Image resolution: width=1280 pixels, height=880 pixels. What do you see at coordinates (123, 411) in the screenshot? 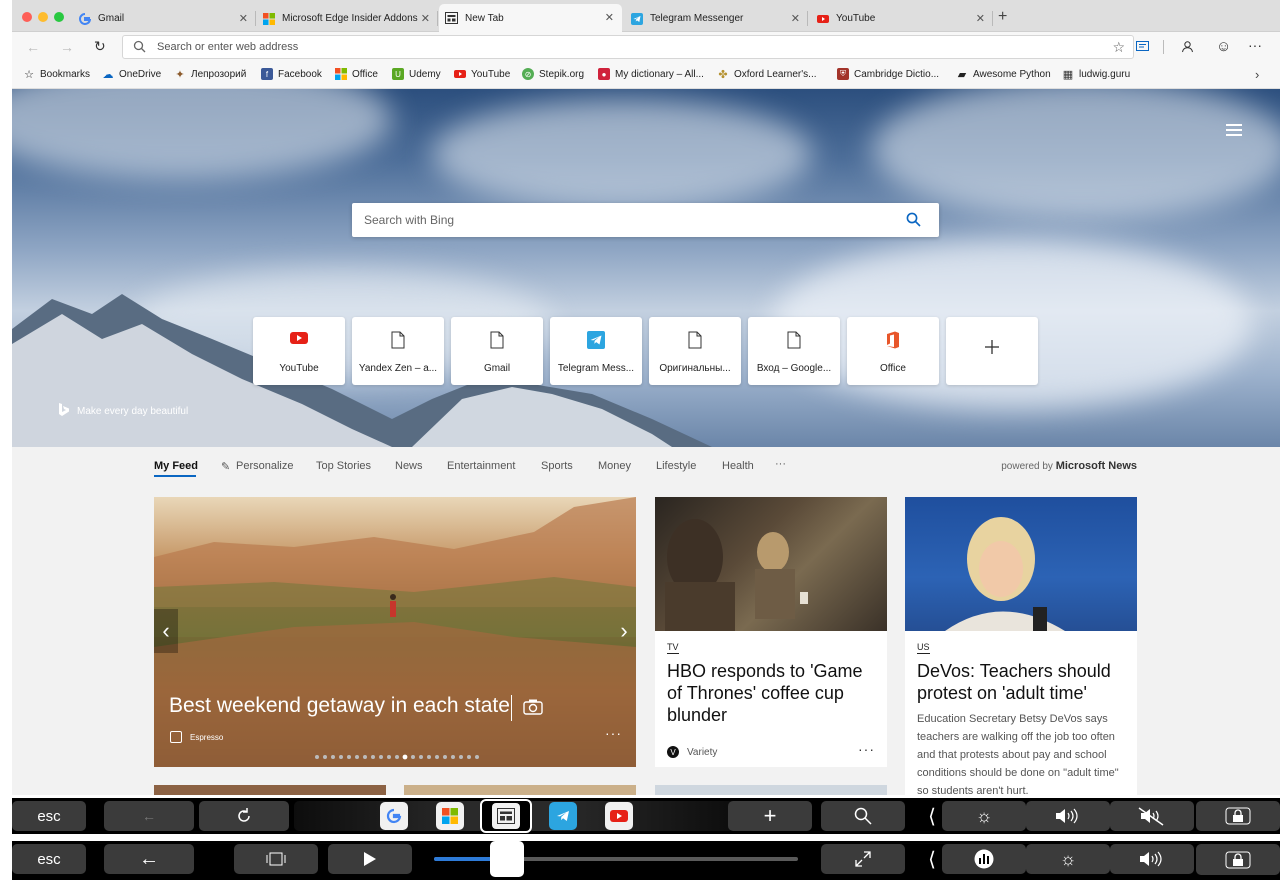
I see `bing-tagline: Make every day beautiful` at bounding box center [123, 411].